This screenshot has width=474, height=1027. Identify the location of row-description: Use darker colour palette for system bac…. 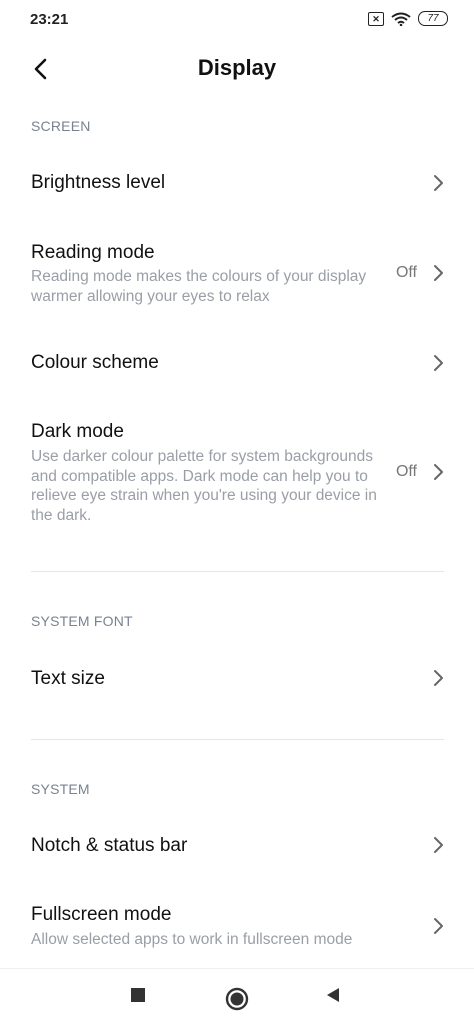
(204, 486).